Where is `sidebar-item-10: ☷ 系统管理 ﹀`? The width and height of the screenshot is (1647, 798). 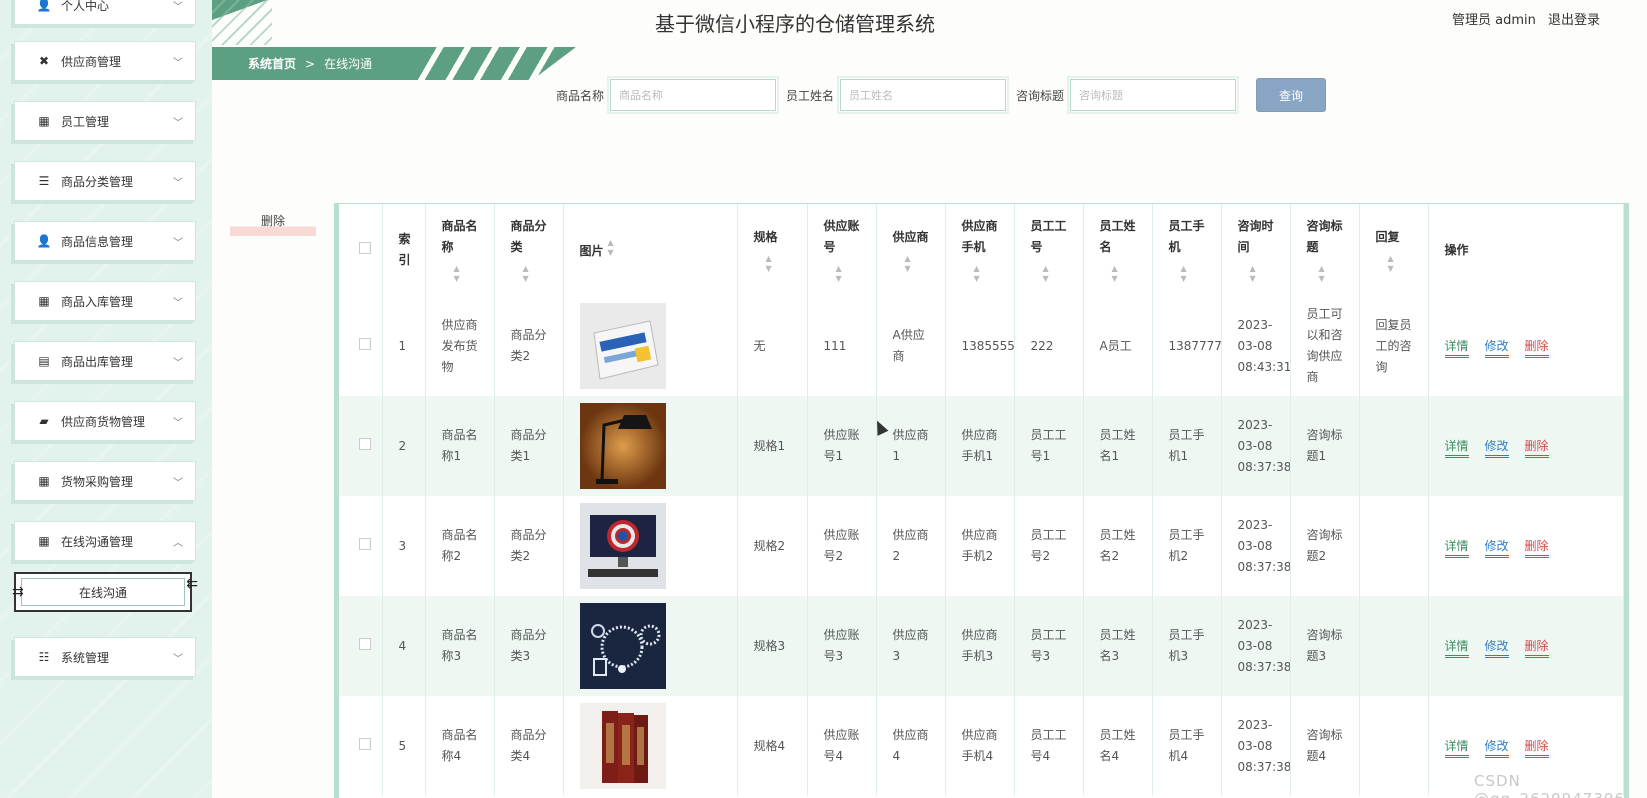 sidebar-item-10: ☷ 系统管理 ﹀ is located at coordinates (105, 657).